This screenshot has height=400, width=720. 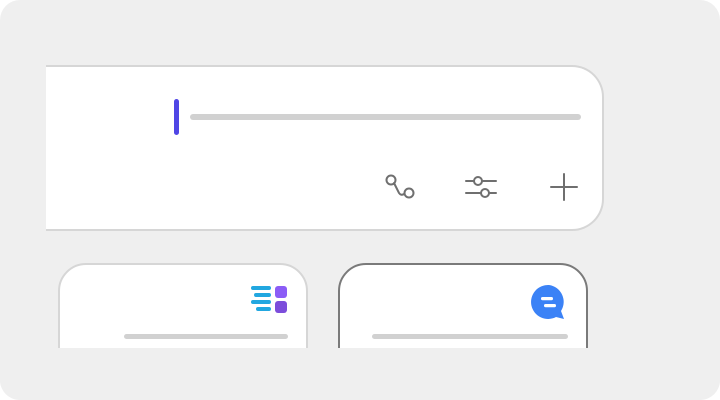 What do you see at coordinates (385, 117) in the screenshot?
I see `composer-input` at bounding box center [385, 117].